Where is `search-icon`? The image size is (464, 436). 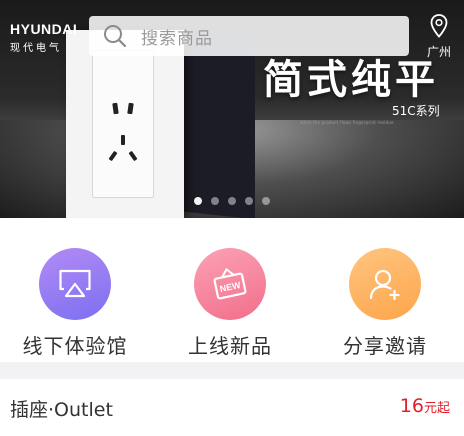
search-icon is located at coordinates (115, 36).